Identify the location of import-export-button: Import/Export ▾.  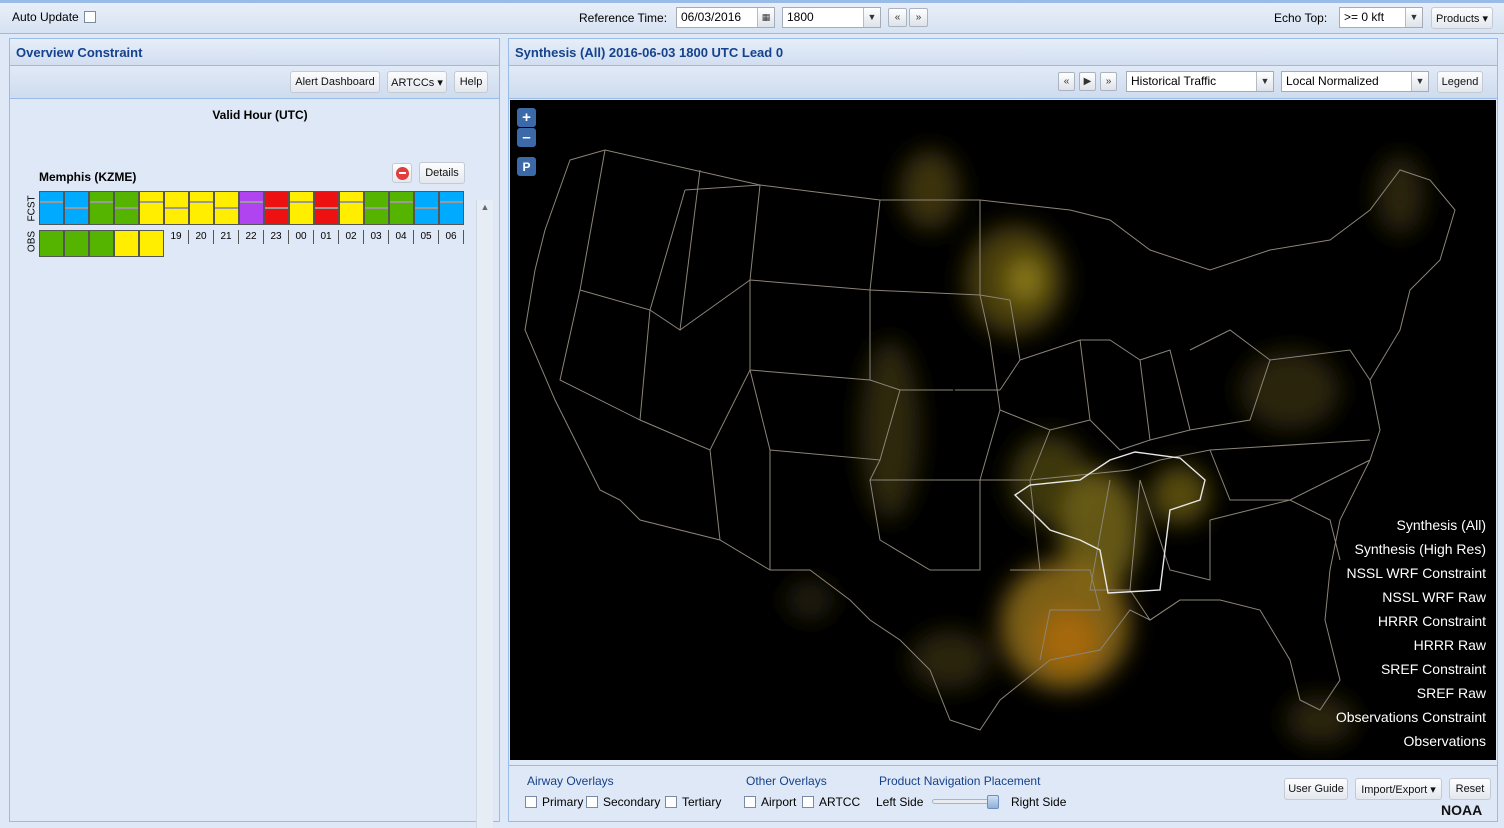
(1398, 789).